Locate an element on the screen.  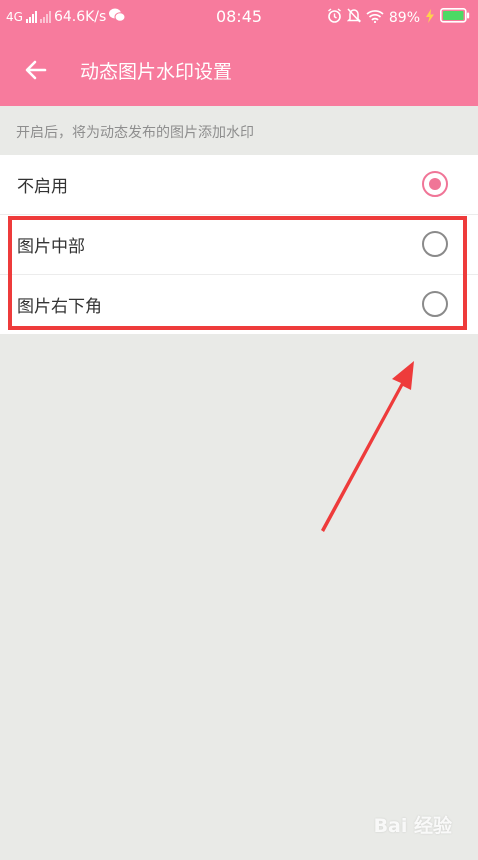
mute-icon is located at coordinates (354, 17).